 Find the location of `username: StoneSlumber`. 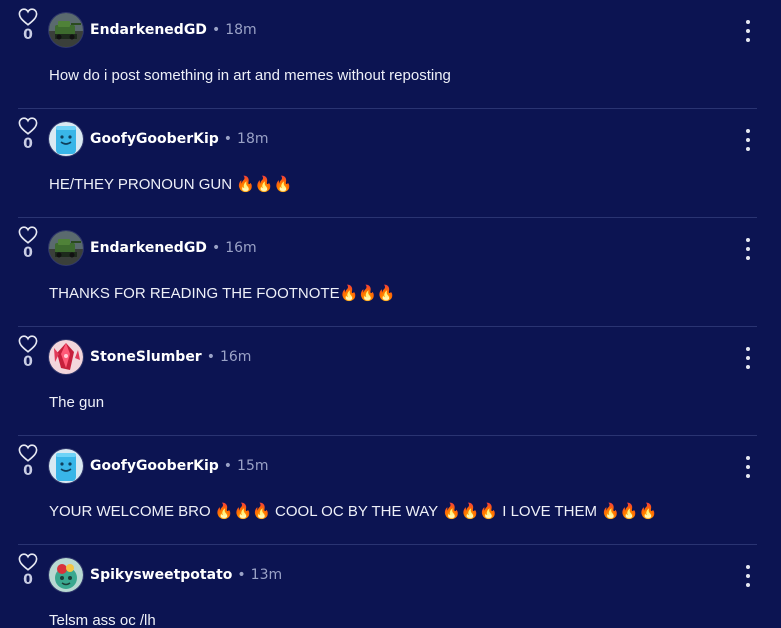

username: StoneSlumber is located at coordinates (146, 357).